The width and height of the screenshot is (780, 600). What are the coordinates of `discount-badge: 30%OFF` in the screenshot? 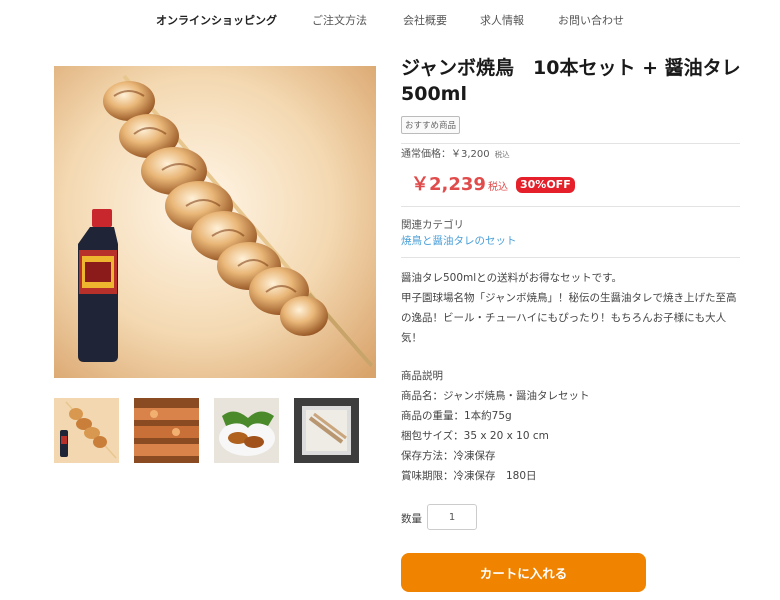 It's located at (545, 185).